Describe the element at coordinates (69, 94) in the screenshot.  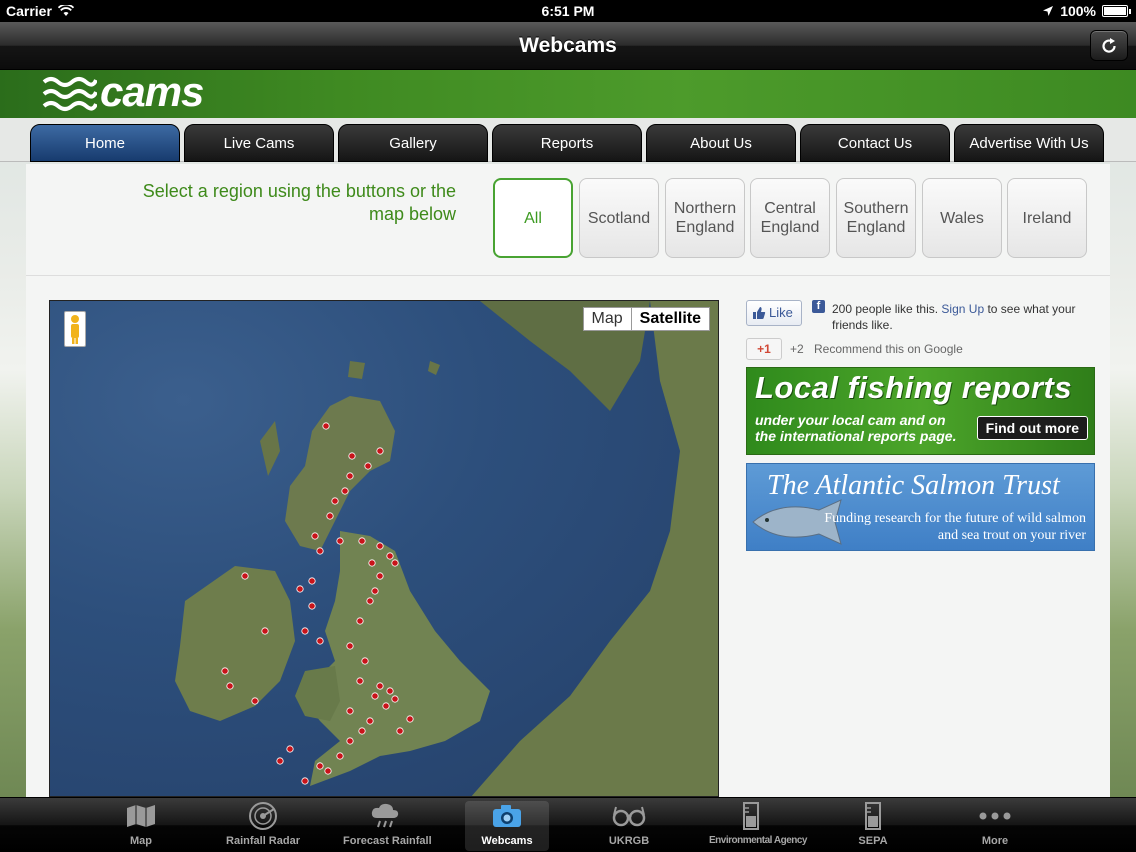
I see `waves-logo-icon` at that location.